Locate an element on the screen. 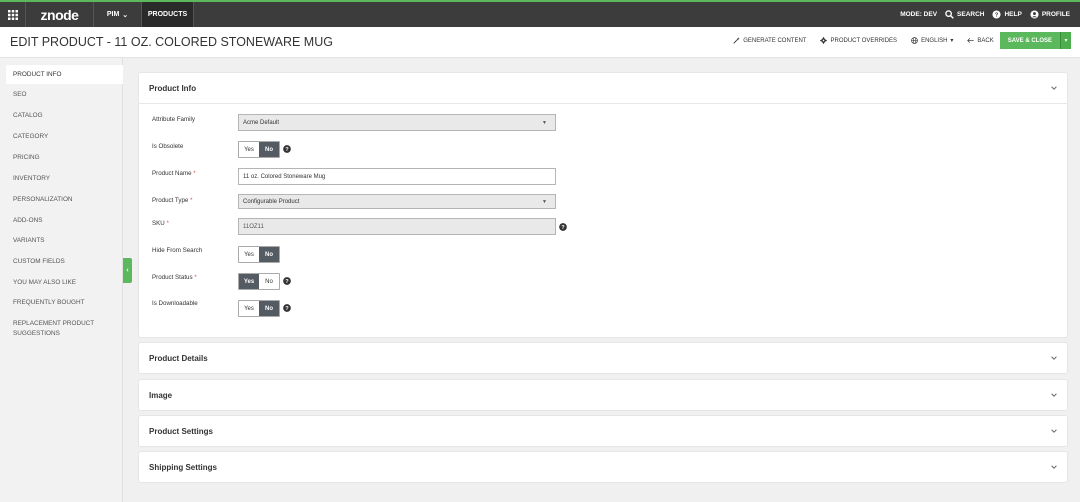  sidebar-item-seo: SEO is located at coordinates (61, 95).